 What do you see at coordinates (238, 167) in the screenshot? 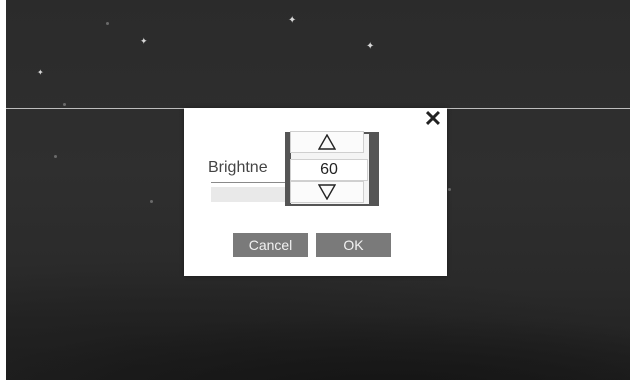
I see `brightness-label: Brightne` at bounding box center [238, 167].